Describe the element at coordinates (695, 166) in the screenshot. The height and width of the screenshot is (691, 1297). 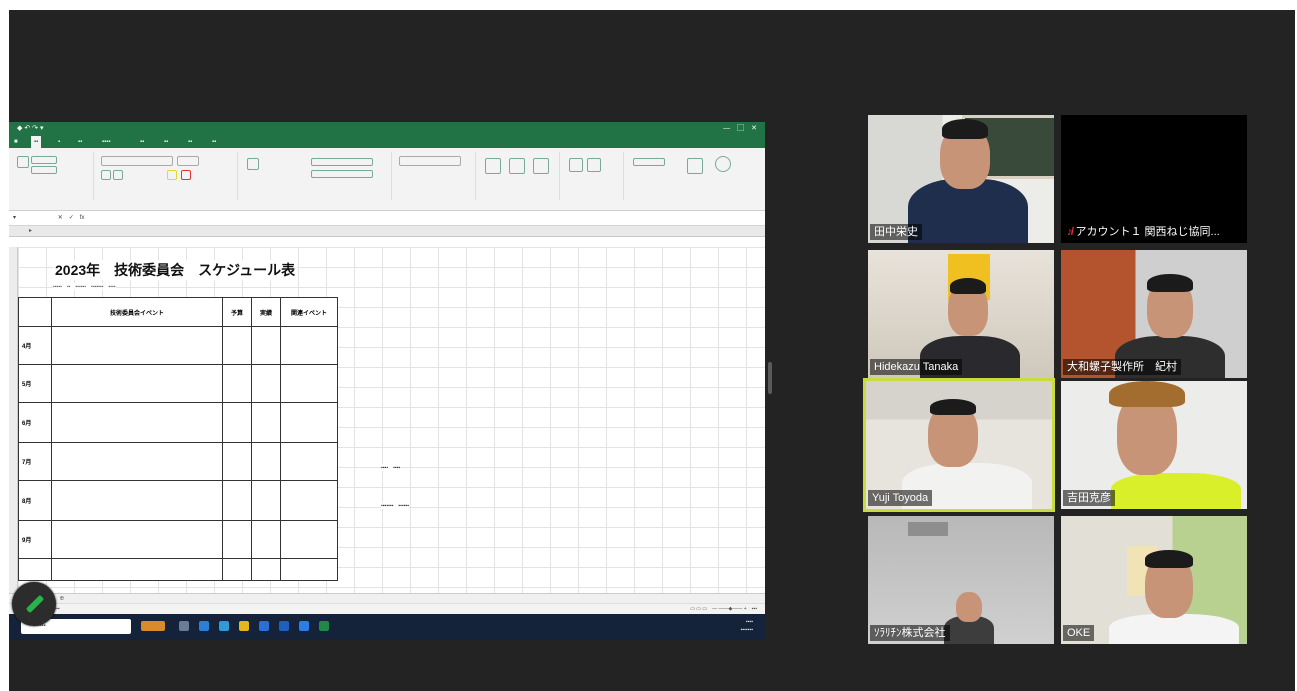
I see `sort-filter-icon` at that location.